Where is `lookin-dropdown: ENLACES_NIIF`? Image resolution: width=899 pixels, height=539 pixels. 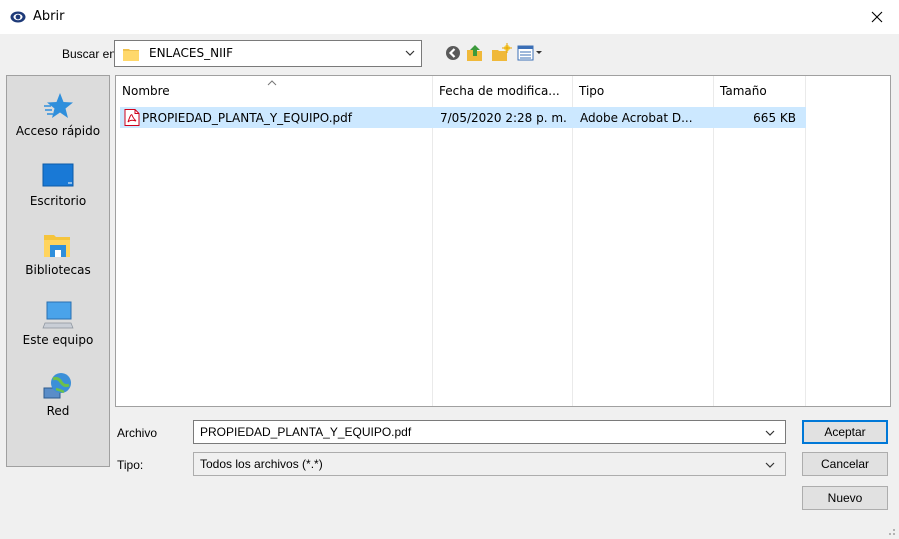
lookin-dropdown: ENLACES_NIIF is located at coordinates (268, 53).